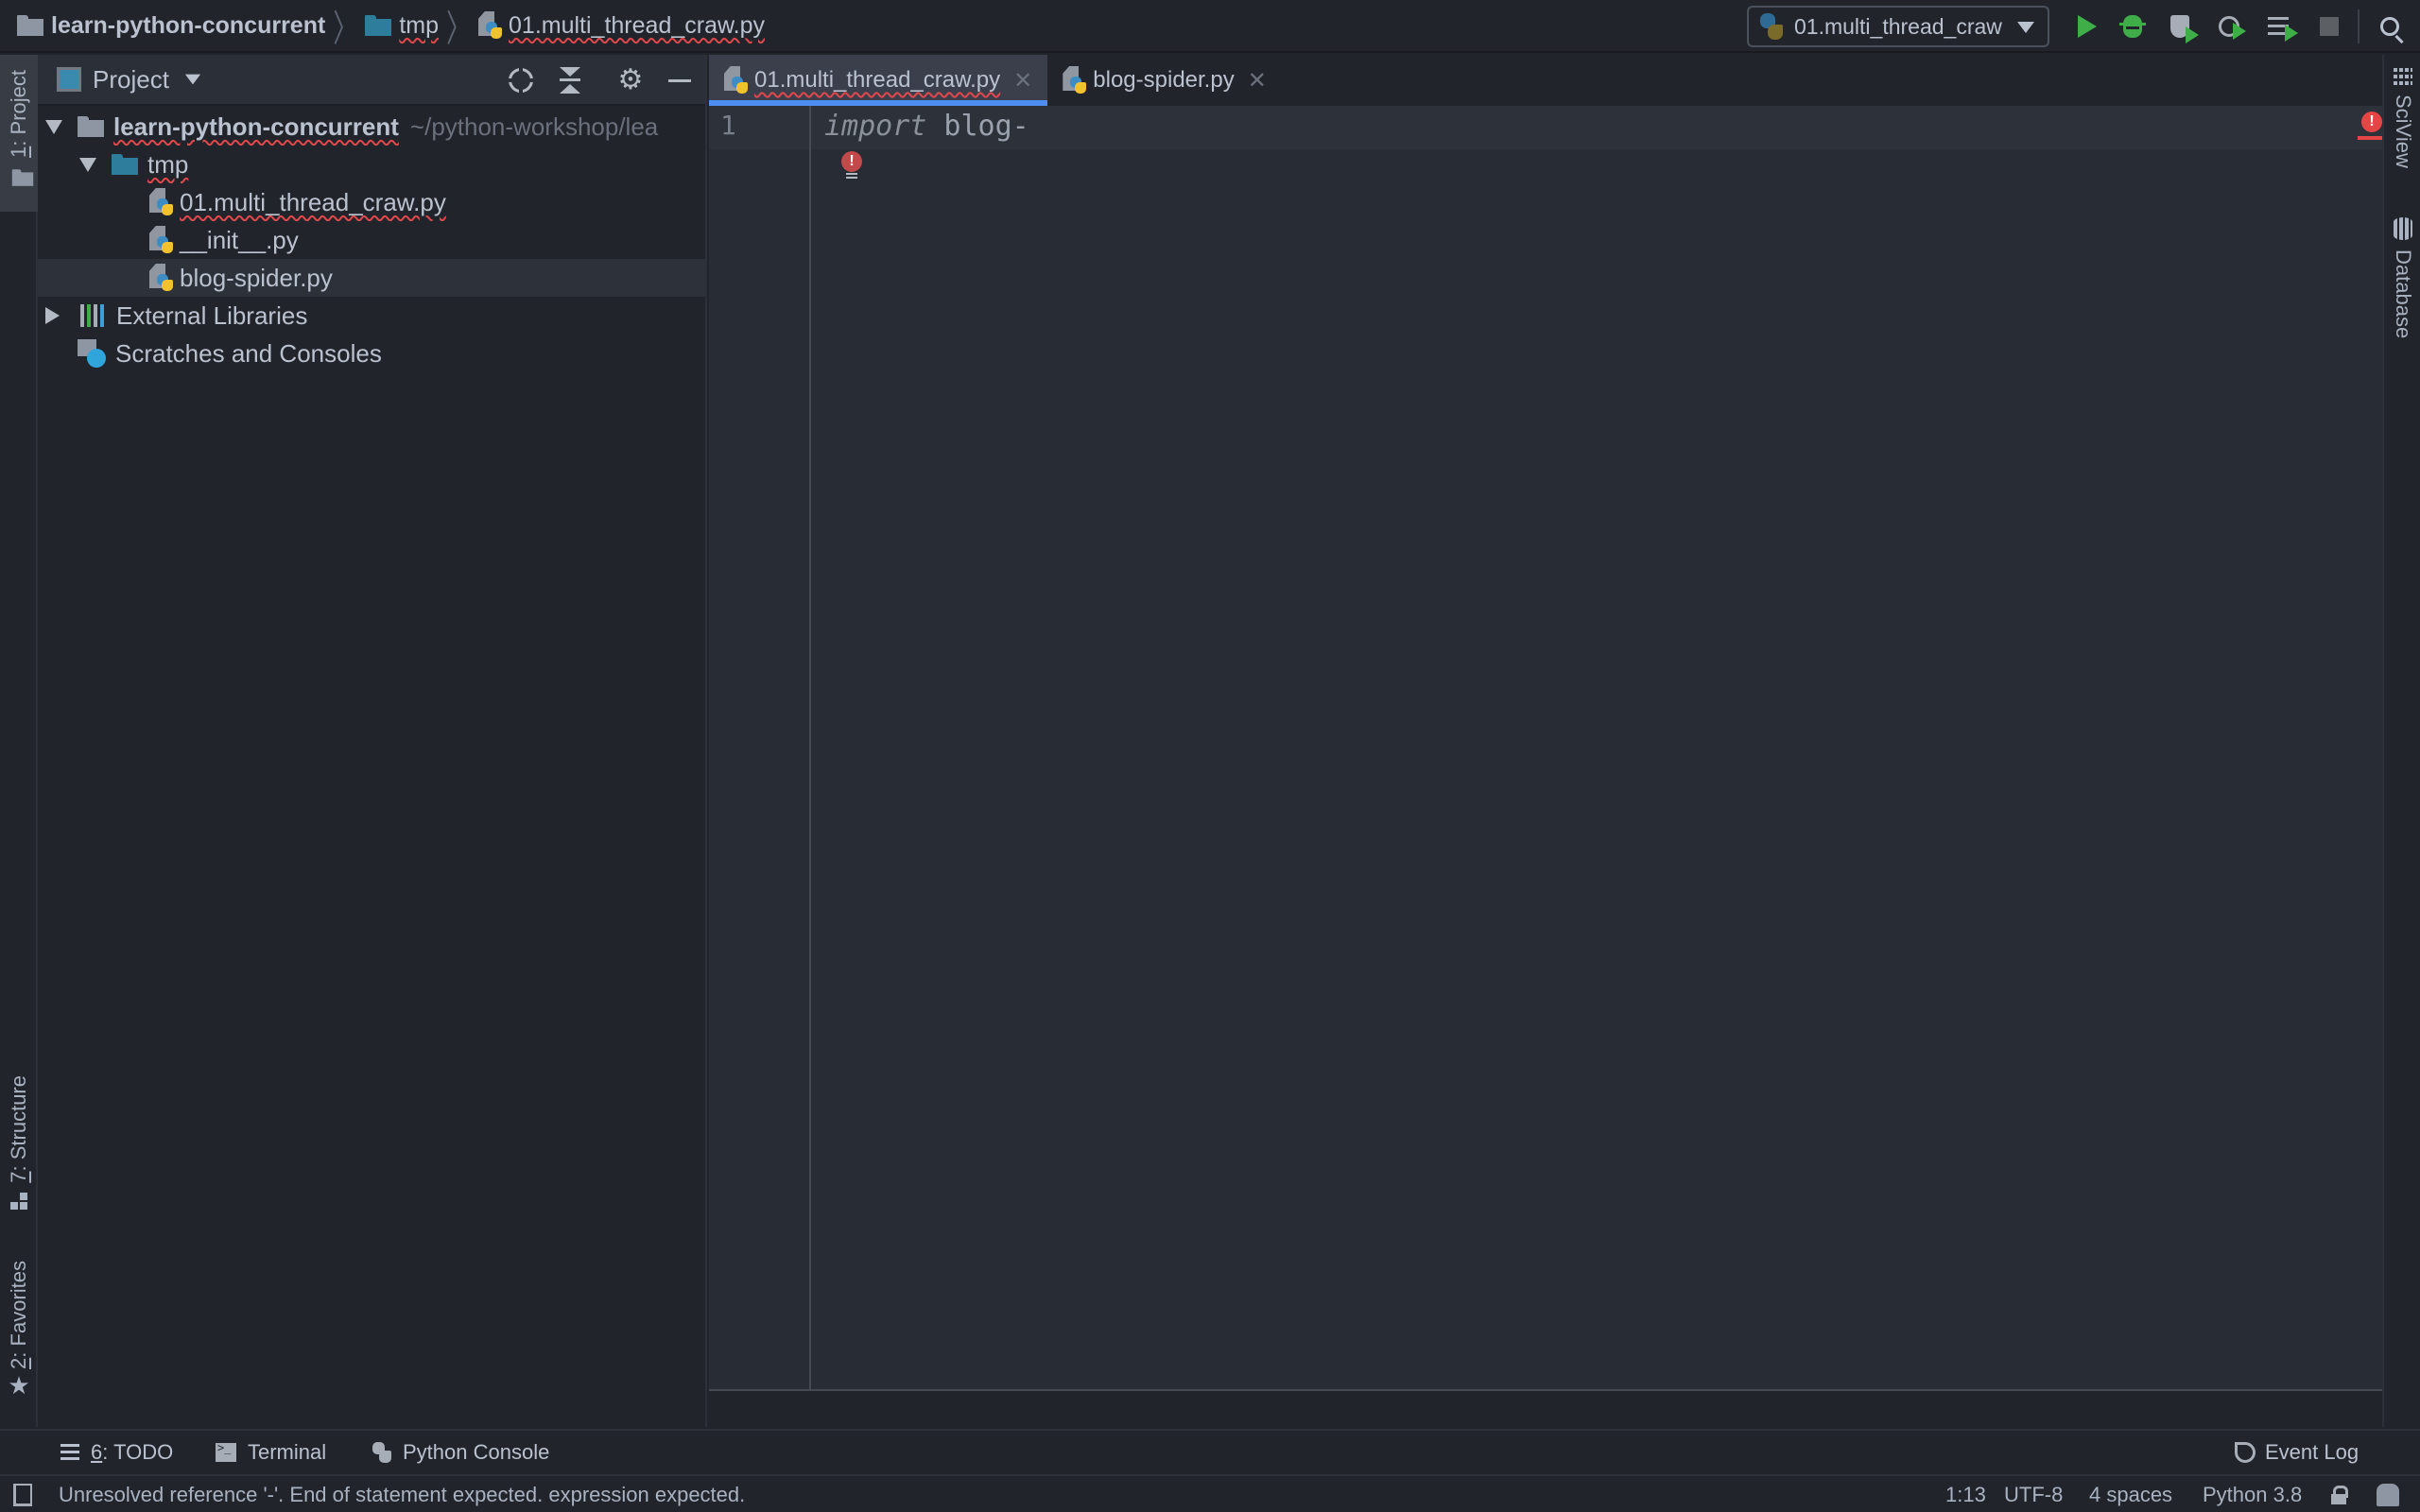  Describe the element at coordinates (19, 1385) in the screenshot. I see `star-icon: ★` at that location.